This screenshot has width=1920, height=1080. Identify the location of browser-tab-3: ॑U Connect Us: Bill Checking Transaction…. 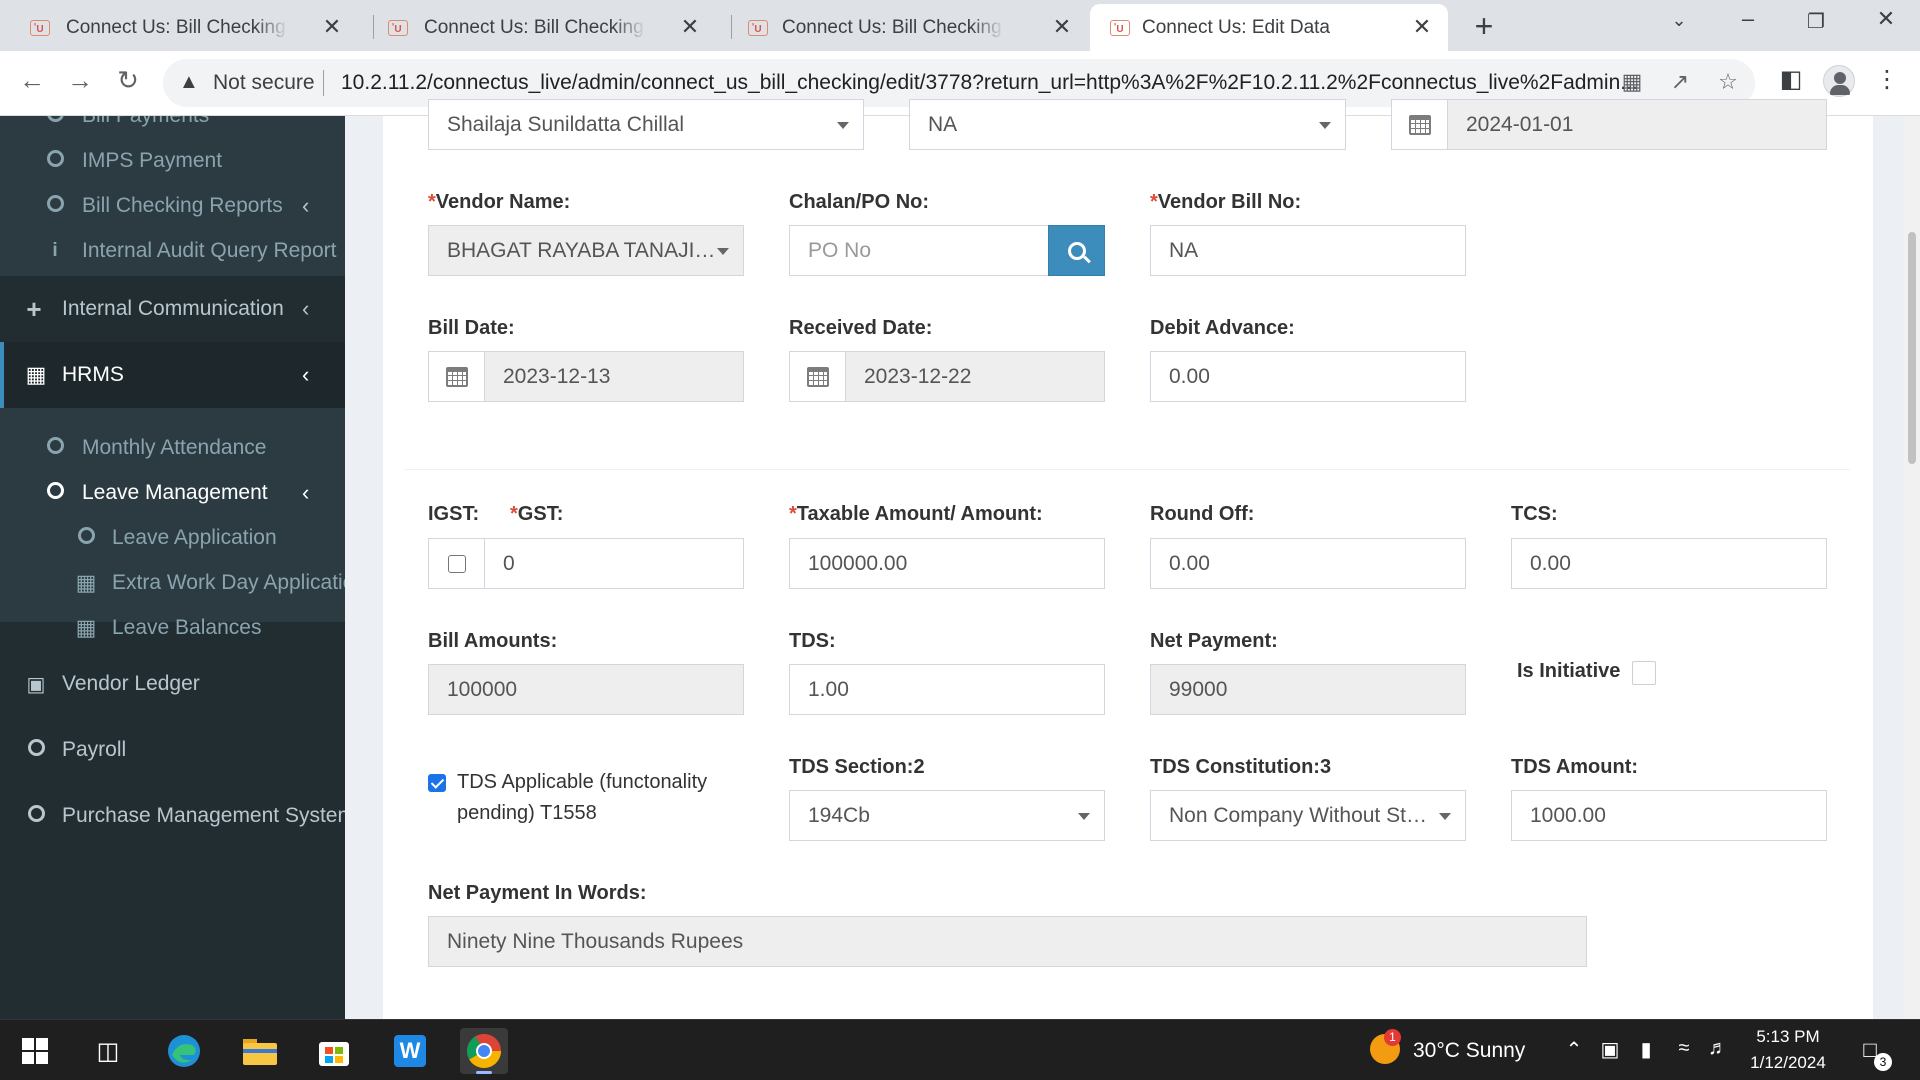
(902, 27).